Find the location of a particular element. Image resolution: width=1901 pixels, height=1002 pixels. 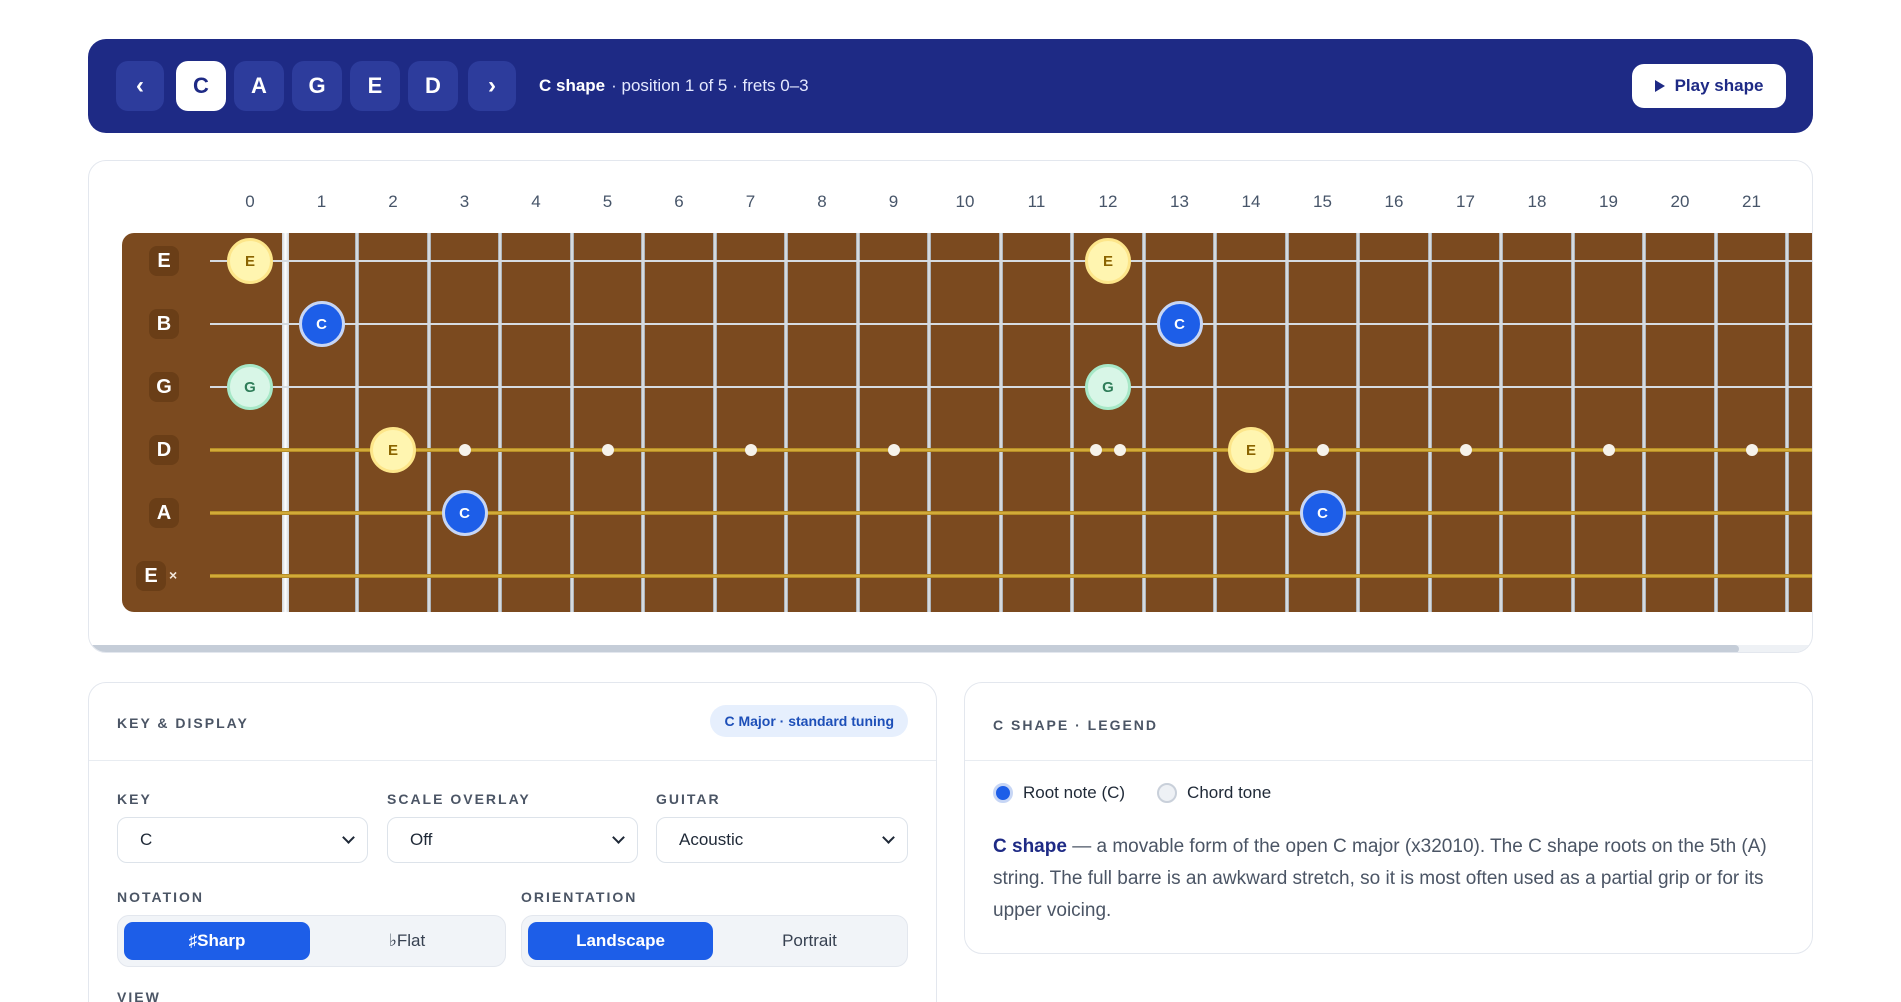

view-label: VIEW is located at coordinates (139, 995).